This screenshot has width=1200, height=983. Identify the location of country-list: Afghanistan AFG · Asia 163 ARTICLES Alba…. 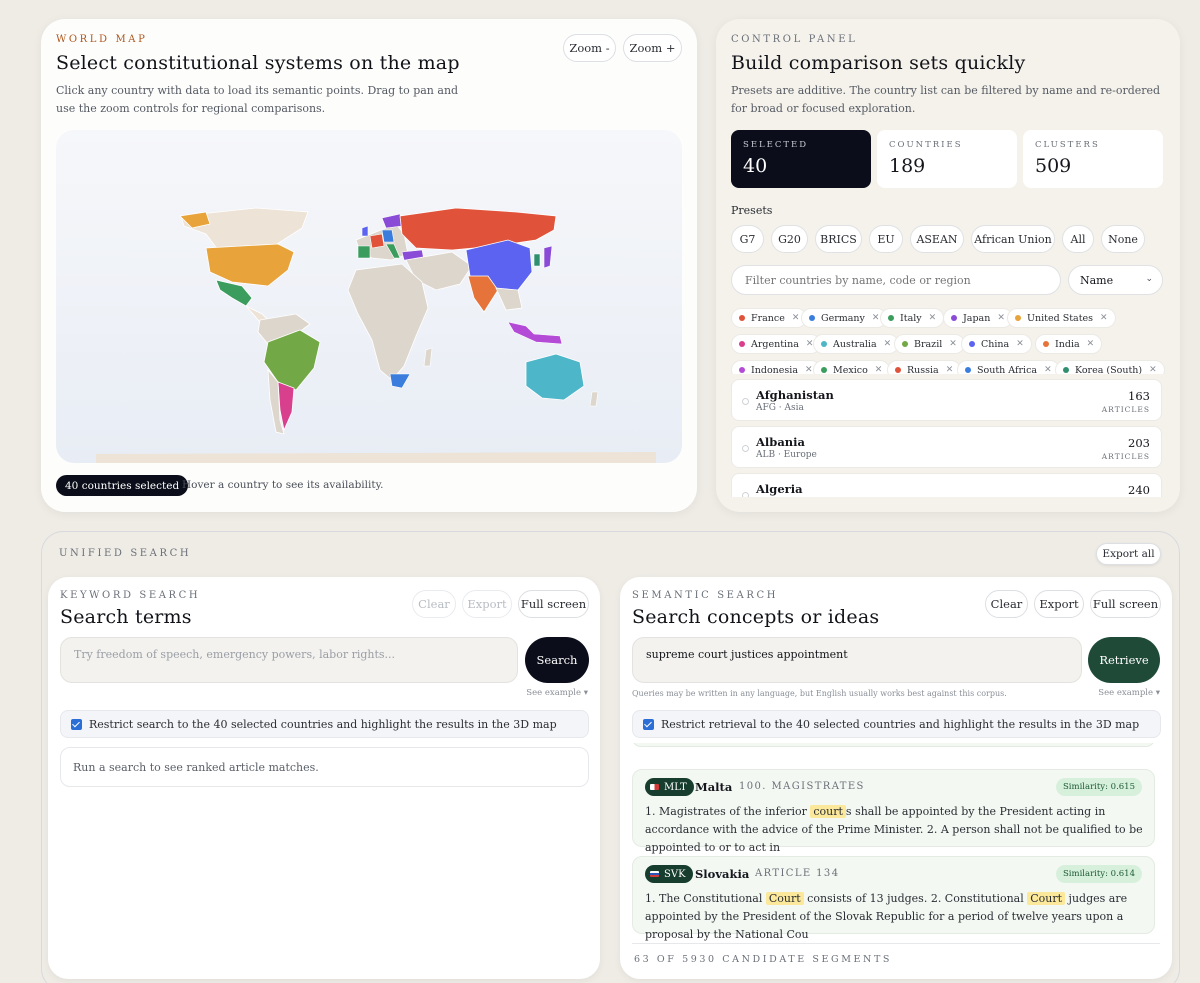
(948, 438).